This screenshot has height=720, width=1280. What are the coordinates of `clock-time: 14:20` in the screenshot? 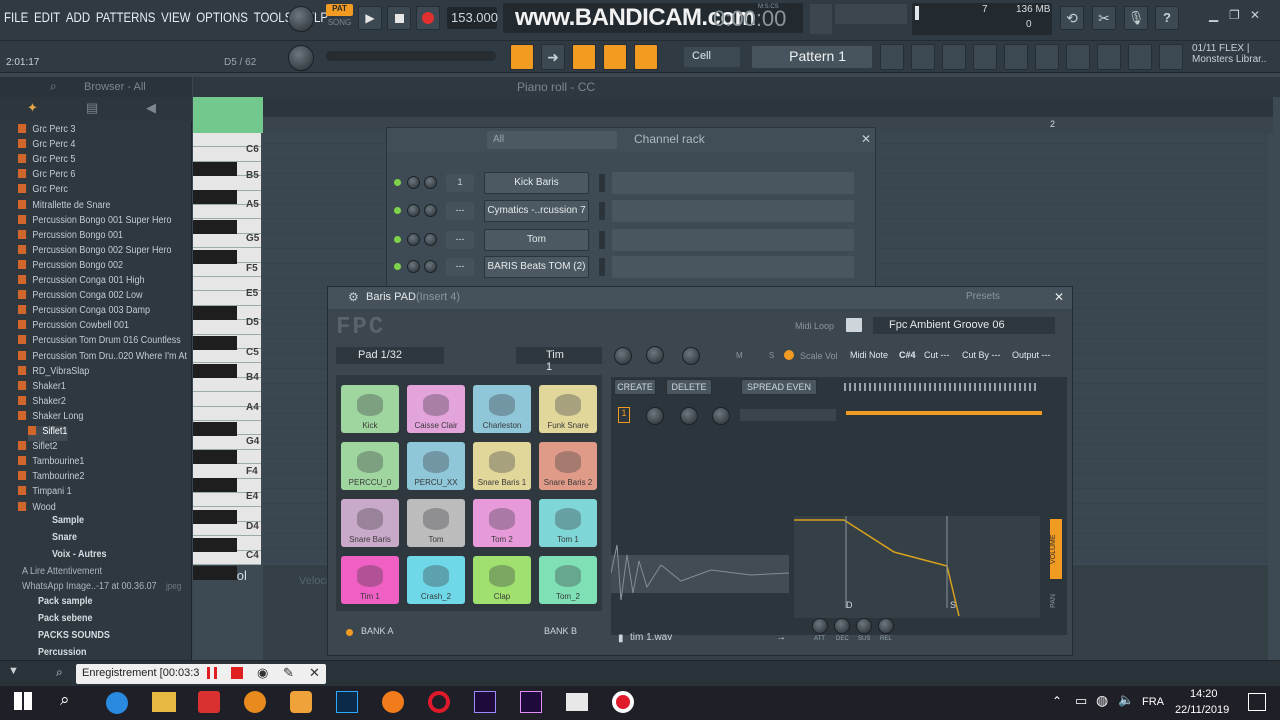 It's located at (1204, 694).